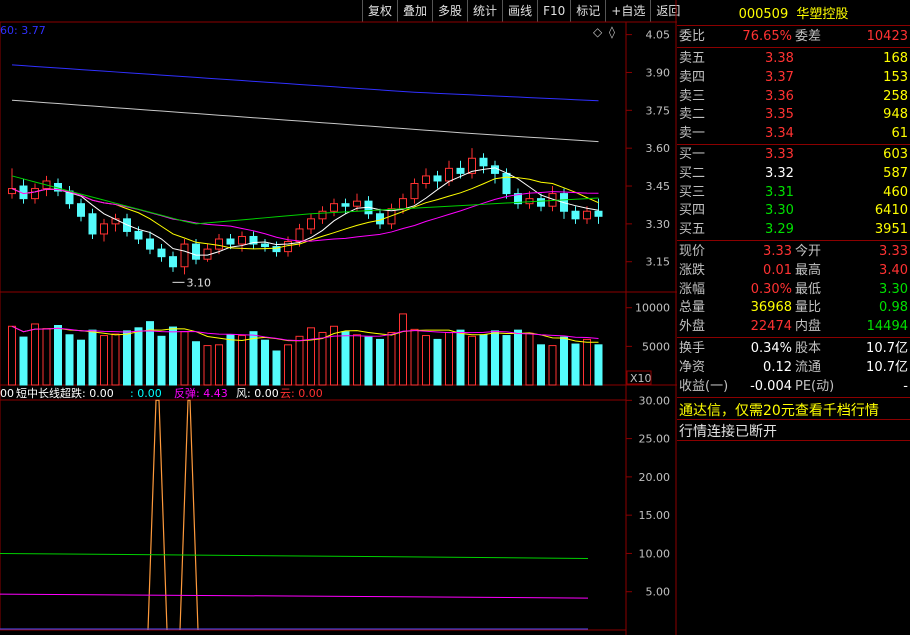  Describe the element at coordinates (598, 32) in the screenshot. I see `diamond-icon: ◇` at that location.